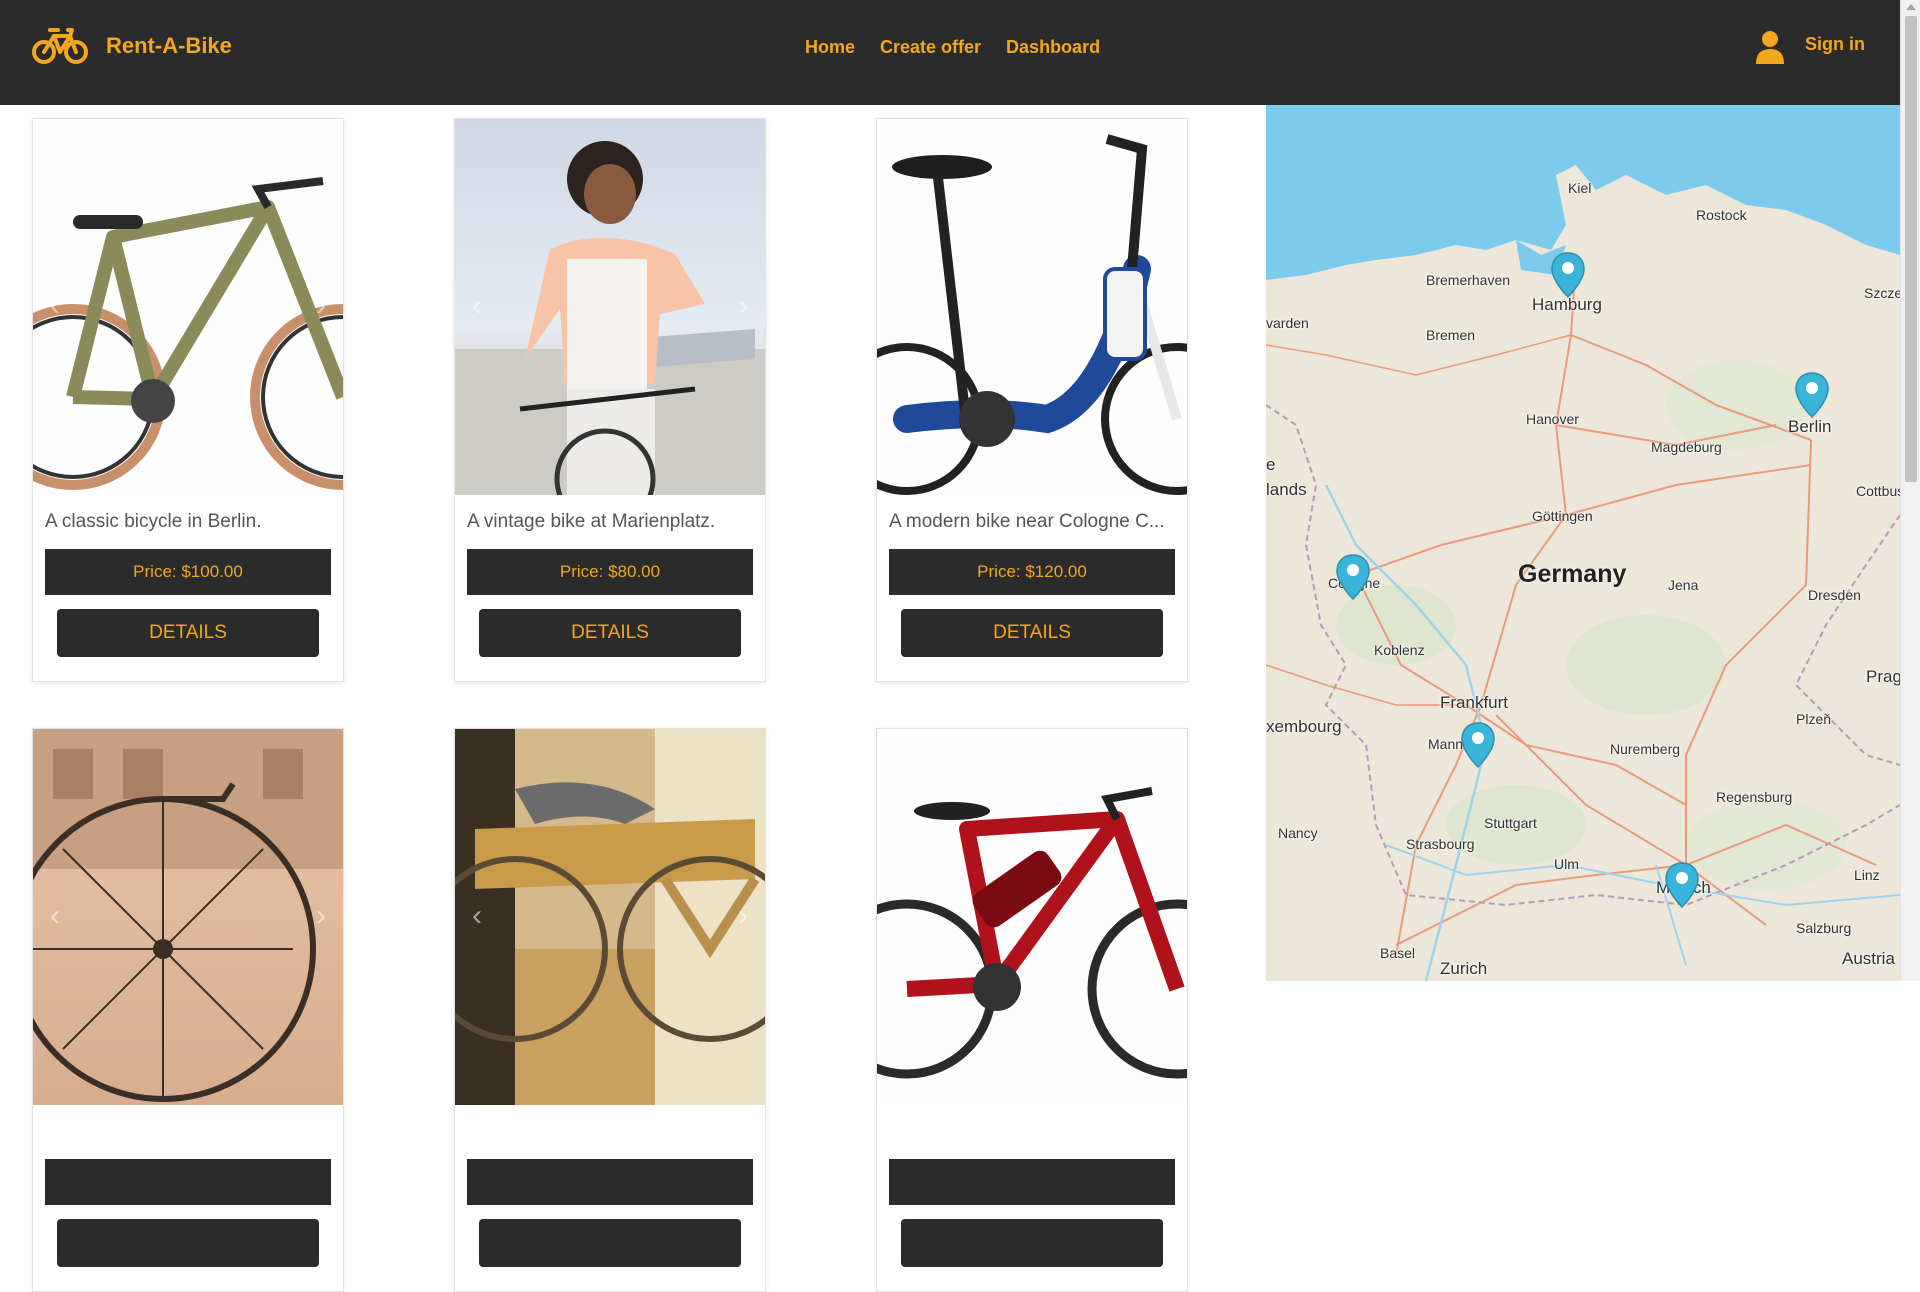 Image resolution: width=1920 pixels, height=1292 pixels. What do you see at coordinates (1474, 702) in the screenshot?
I see `map-label-frankfurt: Frankfurt` at bounding box center [1474, 702].